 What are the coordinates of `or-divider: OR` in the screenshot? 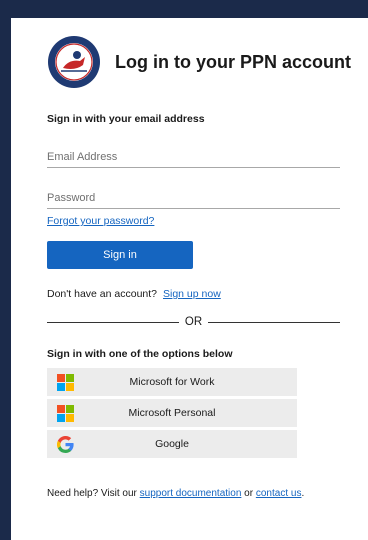 It's located at (193, 322).